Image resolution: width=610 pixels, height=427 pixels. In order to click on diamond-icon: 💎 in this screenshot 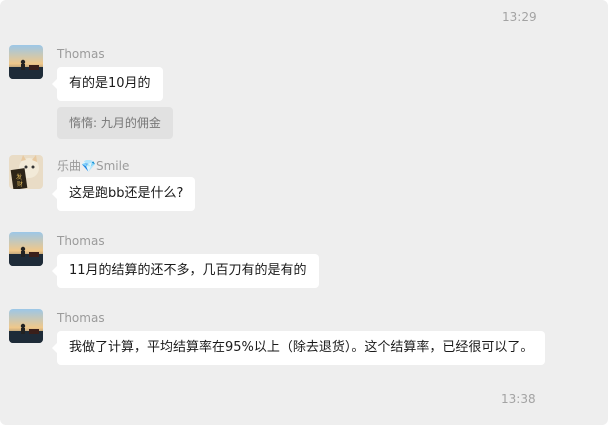, I will do `click(88, 166)`.